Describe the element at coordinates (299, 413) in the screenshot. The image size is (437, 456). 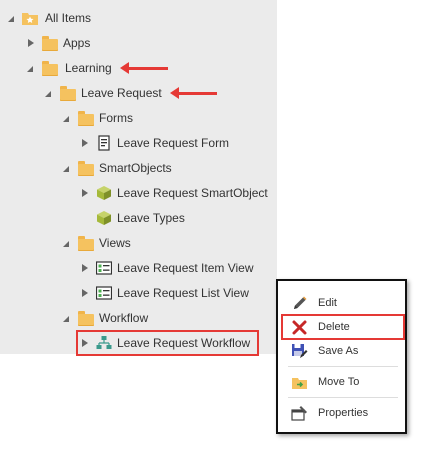
I see `properties-icon` at that location.